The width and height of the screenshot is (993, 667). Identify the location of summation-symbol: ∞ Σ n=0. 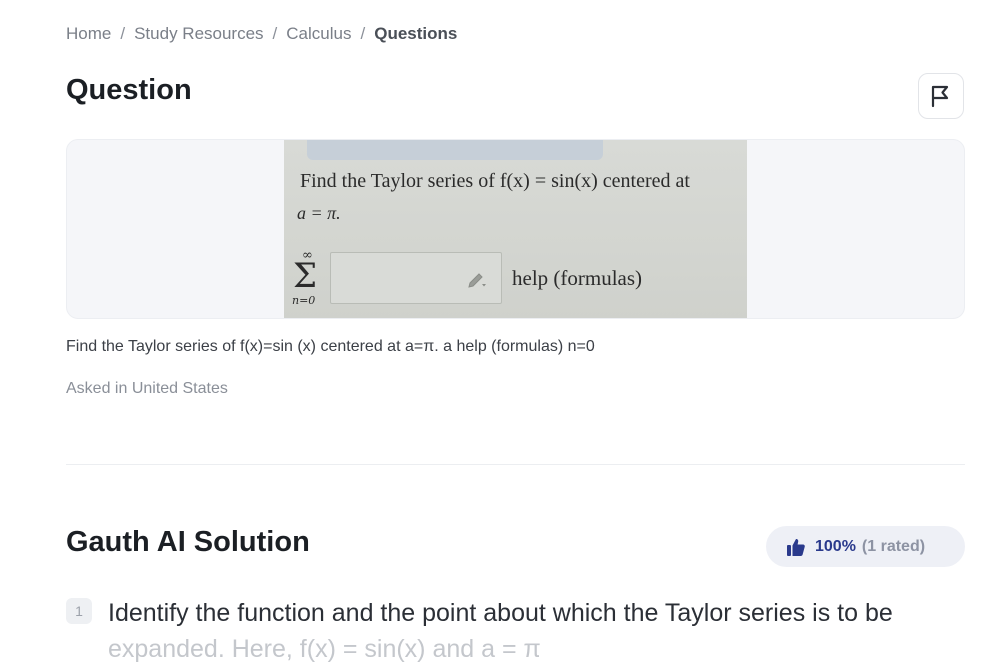
(309, 279).